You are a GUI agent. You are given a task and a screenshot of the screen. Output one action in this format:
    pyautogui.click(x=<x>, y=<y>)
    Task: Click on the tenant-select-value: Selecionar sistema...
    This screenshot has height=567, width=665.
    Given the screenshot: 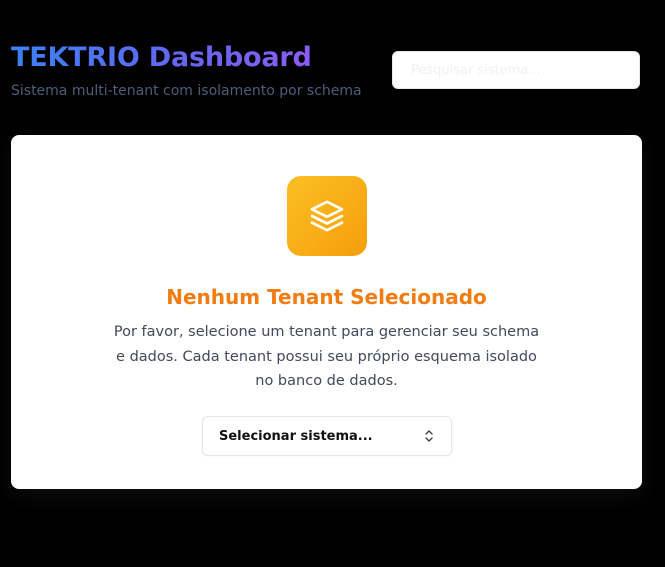 What is the action you would take?
    pyautogui.click(x=296, y=436)
    